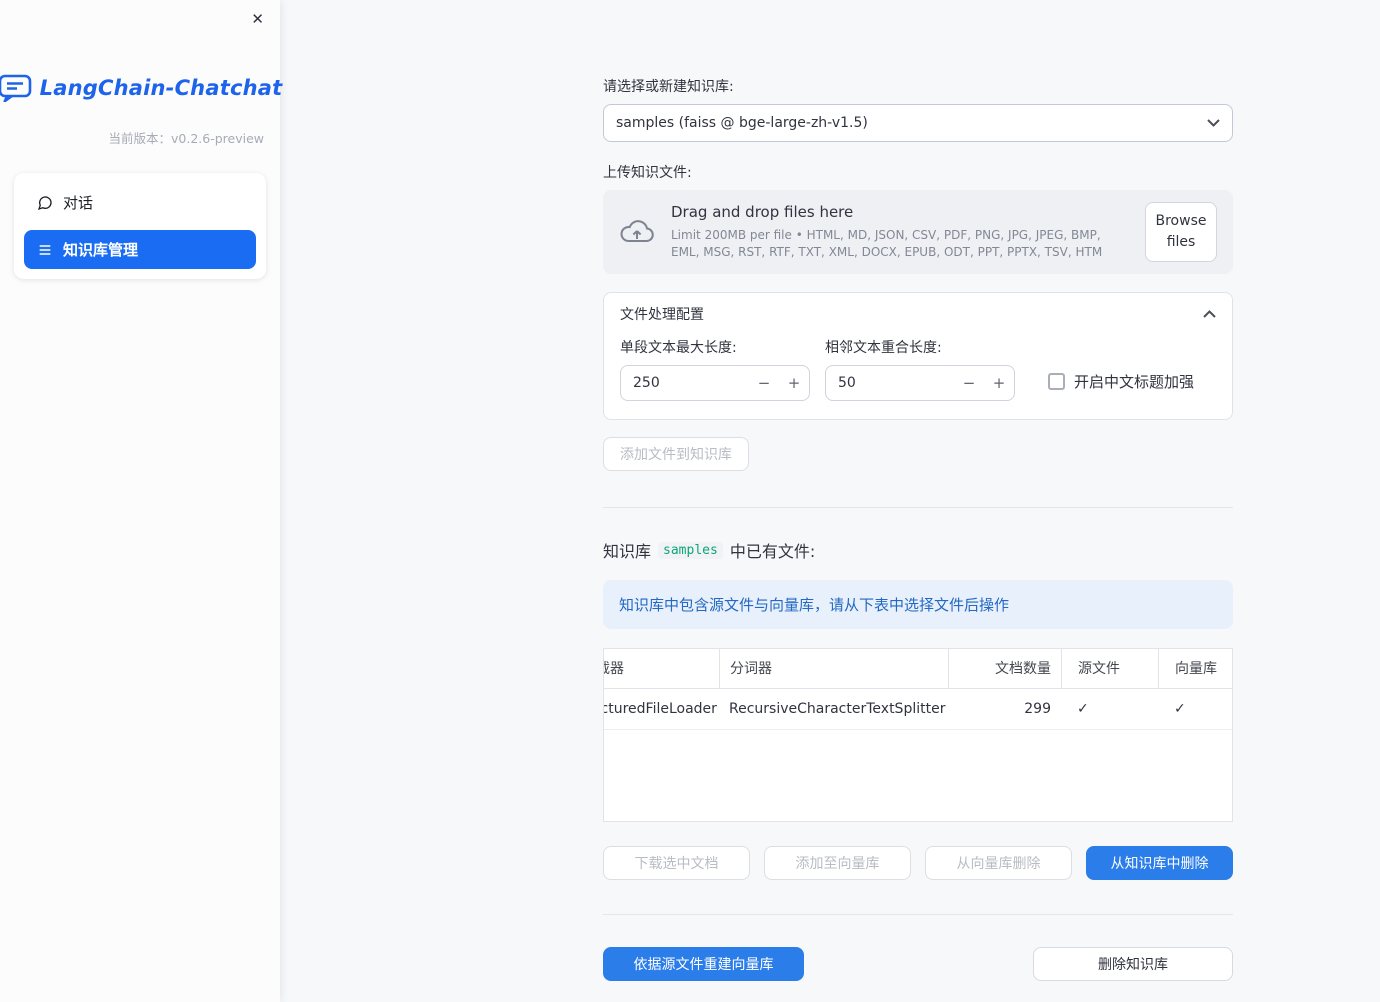 This screenshot has height=1002, width=1380. I want to click on delete-kb-button: 删除知识库, so click(1133, 964).